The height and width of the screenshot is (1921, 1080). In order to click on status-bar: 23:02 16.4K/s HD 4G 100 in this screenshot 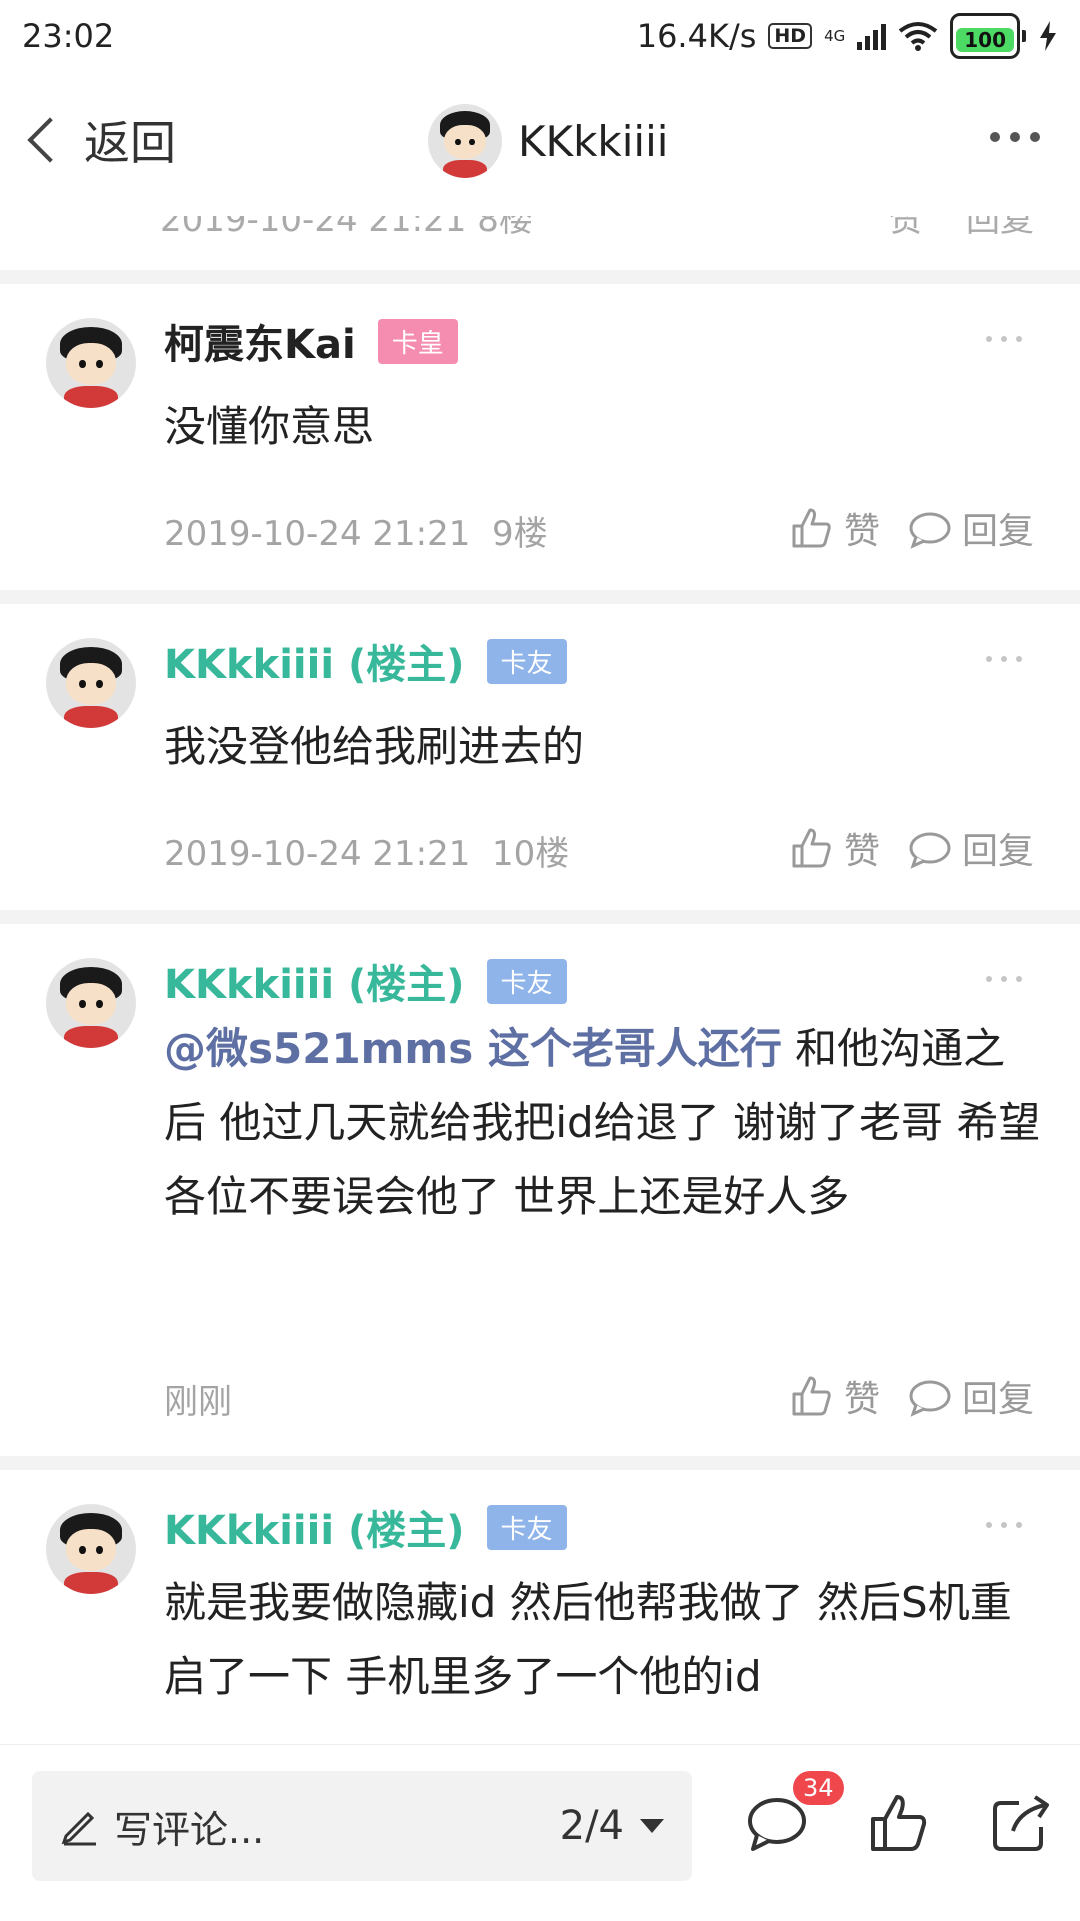, I will do `click(540, 36)`.